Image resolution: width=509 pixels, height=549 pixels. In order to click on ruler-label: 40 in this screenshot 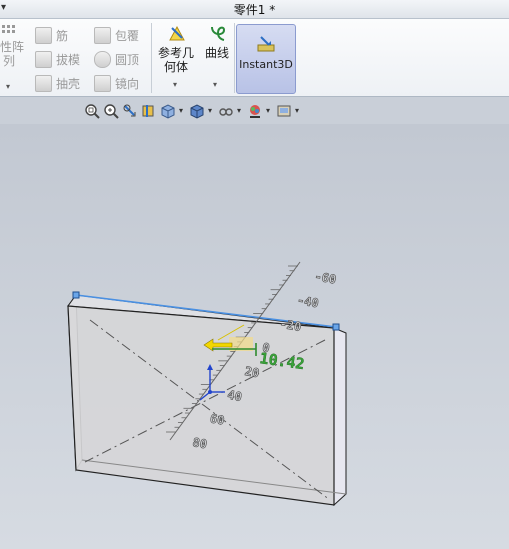, I will do `click(234, 396)`.